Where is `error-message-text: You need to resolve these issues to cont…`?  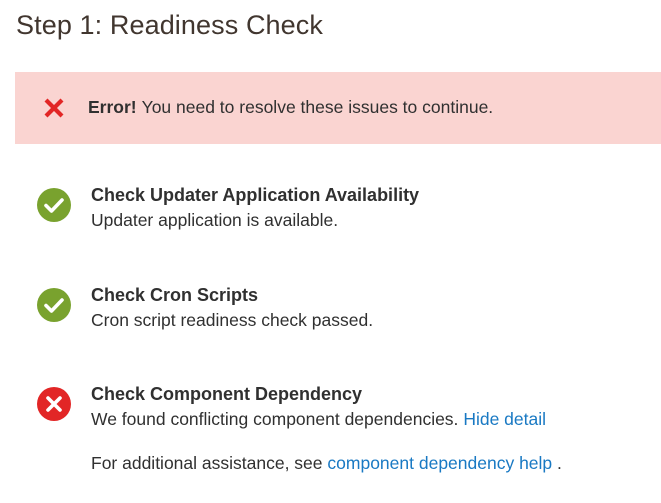 error-message-text: You need to resolve these issues to cont… is located at coordinates (317, 107).